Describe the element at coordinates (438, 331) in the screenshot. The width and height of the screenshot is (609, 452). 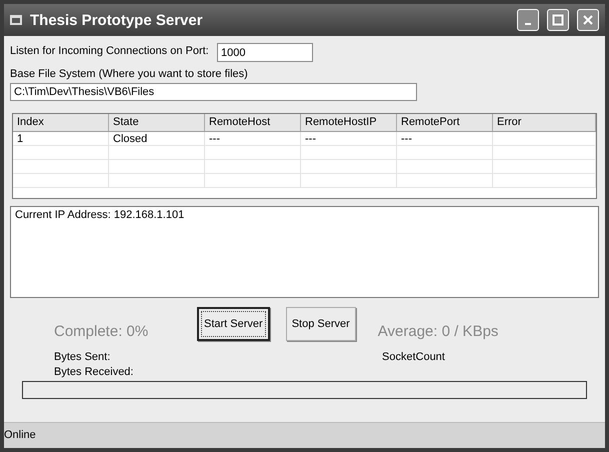
I see `average-label: Average: 0 / KBps` at that location.